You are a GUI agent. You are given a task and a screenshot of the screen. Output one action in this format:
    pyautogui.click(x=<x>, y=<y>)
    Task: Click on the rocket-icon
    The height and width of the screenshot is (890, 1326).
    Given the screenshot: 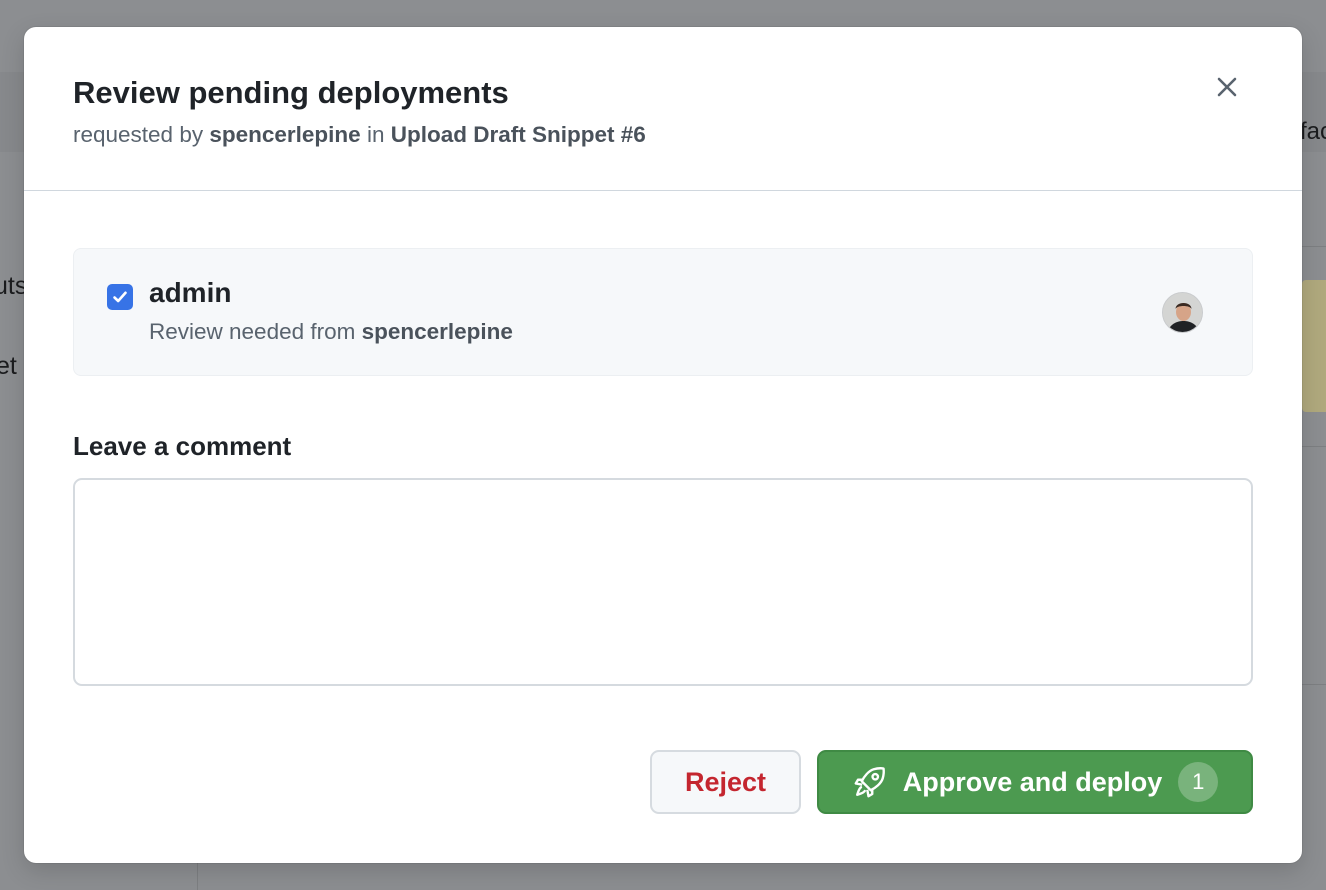 What is the action you would take?
    pyautogui.click(x=870, y=782)
    